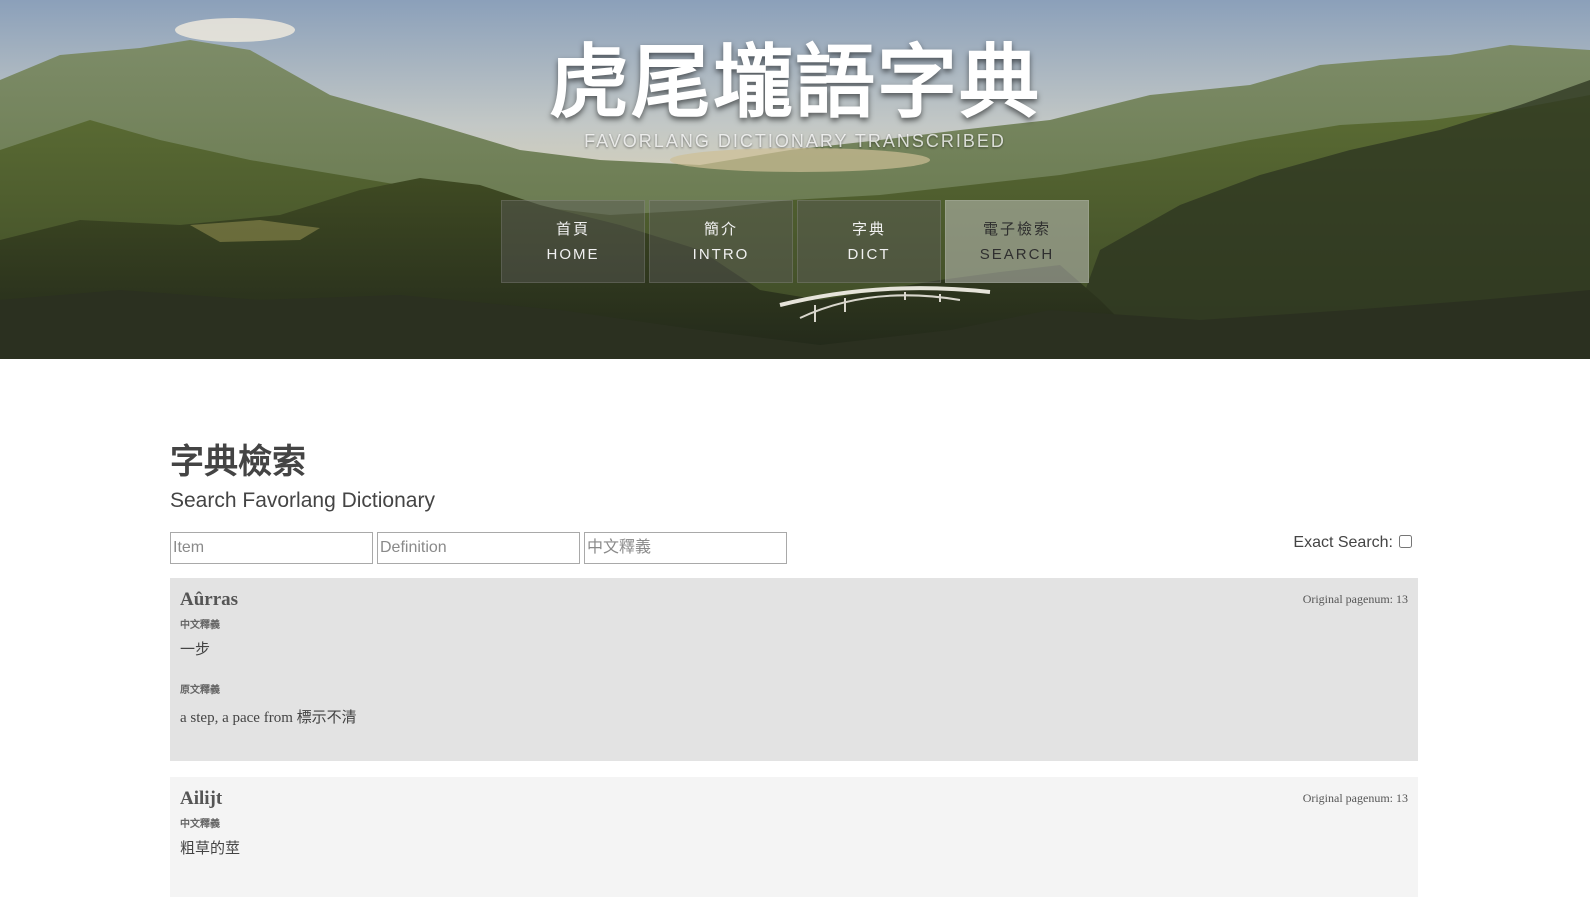 The width and height of the screenshot is (1590, 897). I want to click on nav-item-intro: 簡介 INTRO, so click(721, 241).